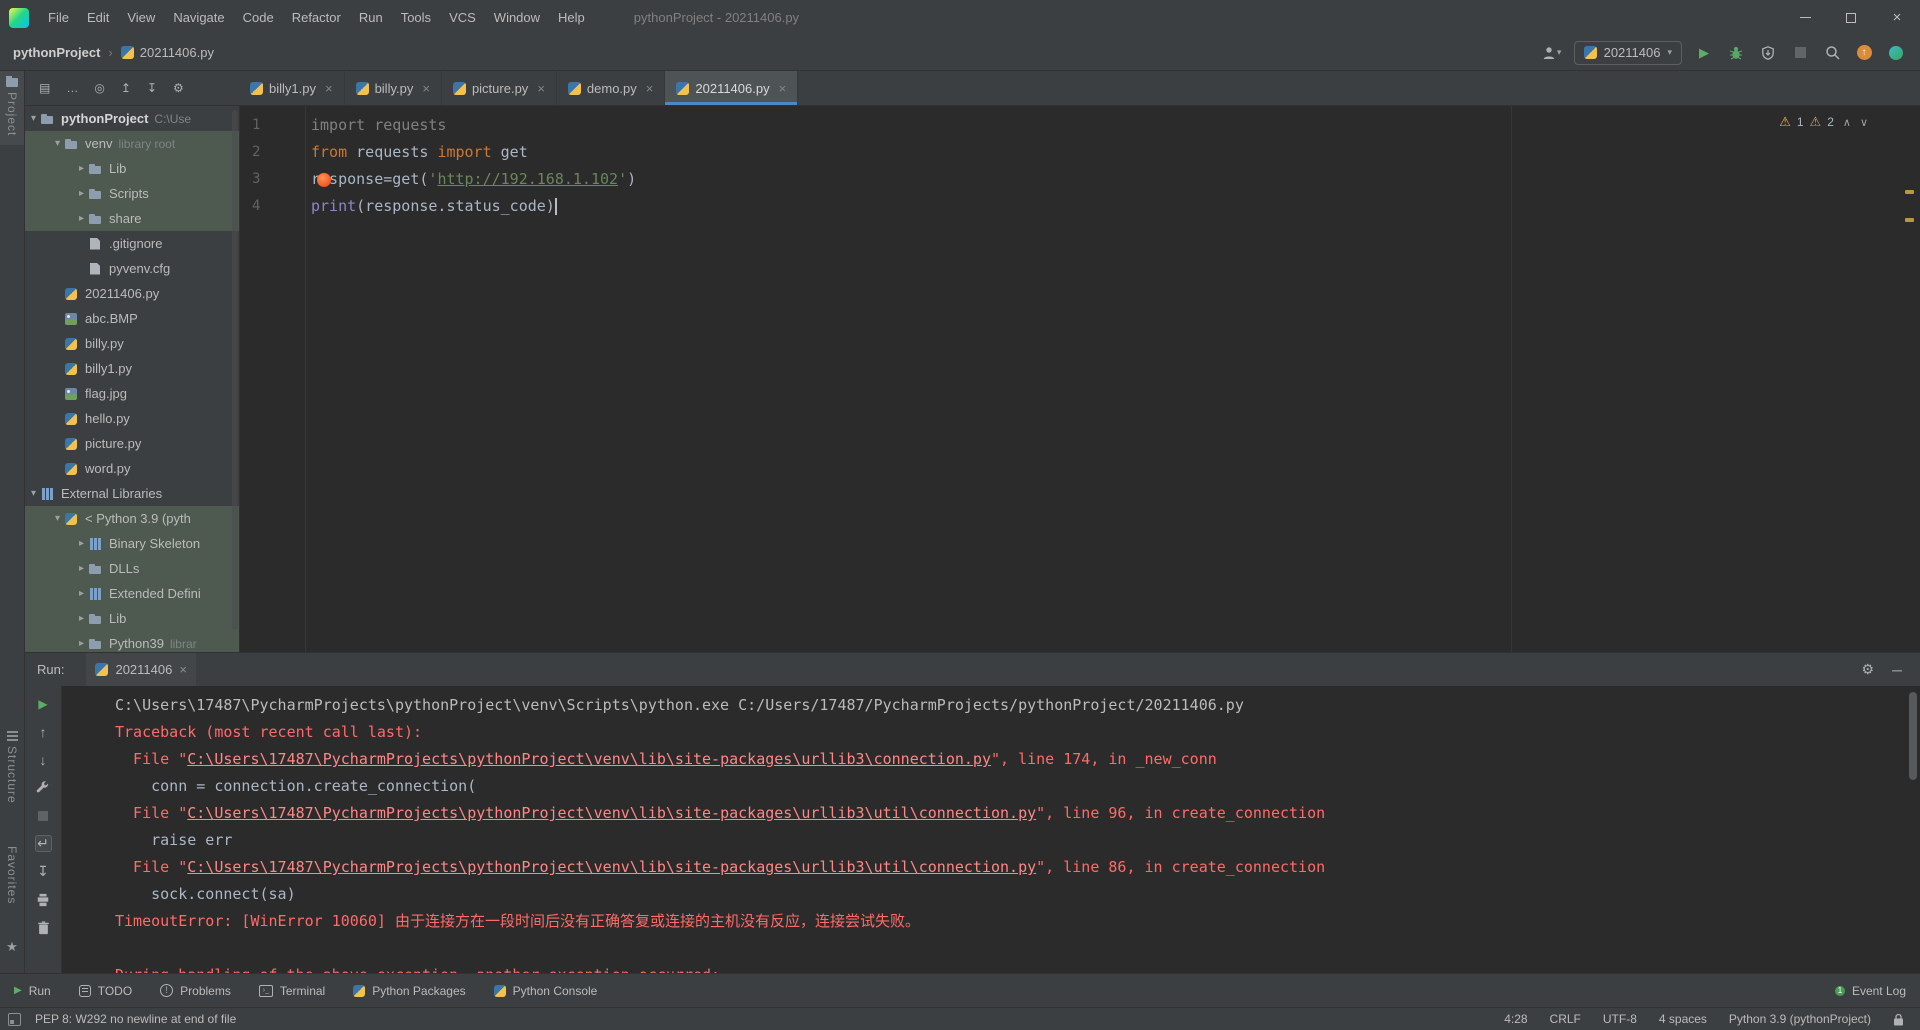  I want to click on tree-item-lib2: ▸ Lib, so click(132, 618).